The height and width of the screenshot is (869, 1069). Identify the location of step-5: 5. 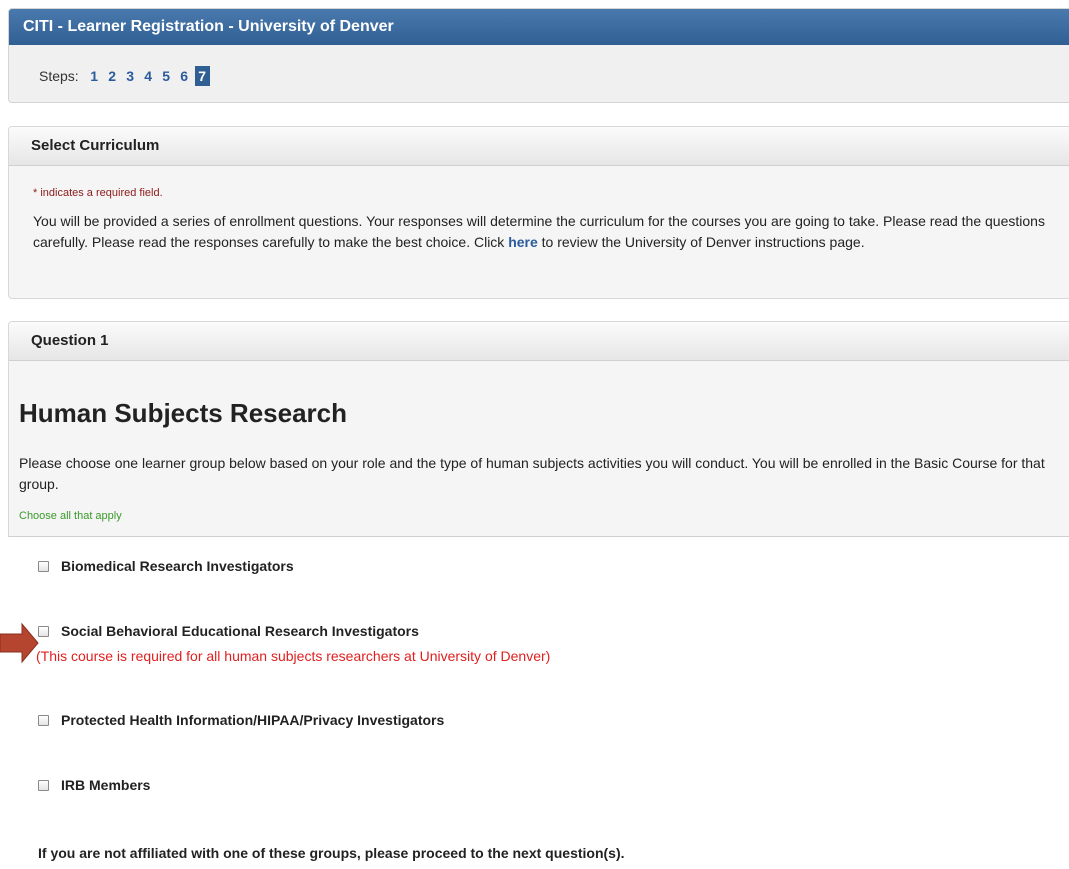
(166, 76).